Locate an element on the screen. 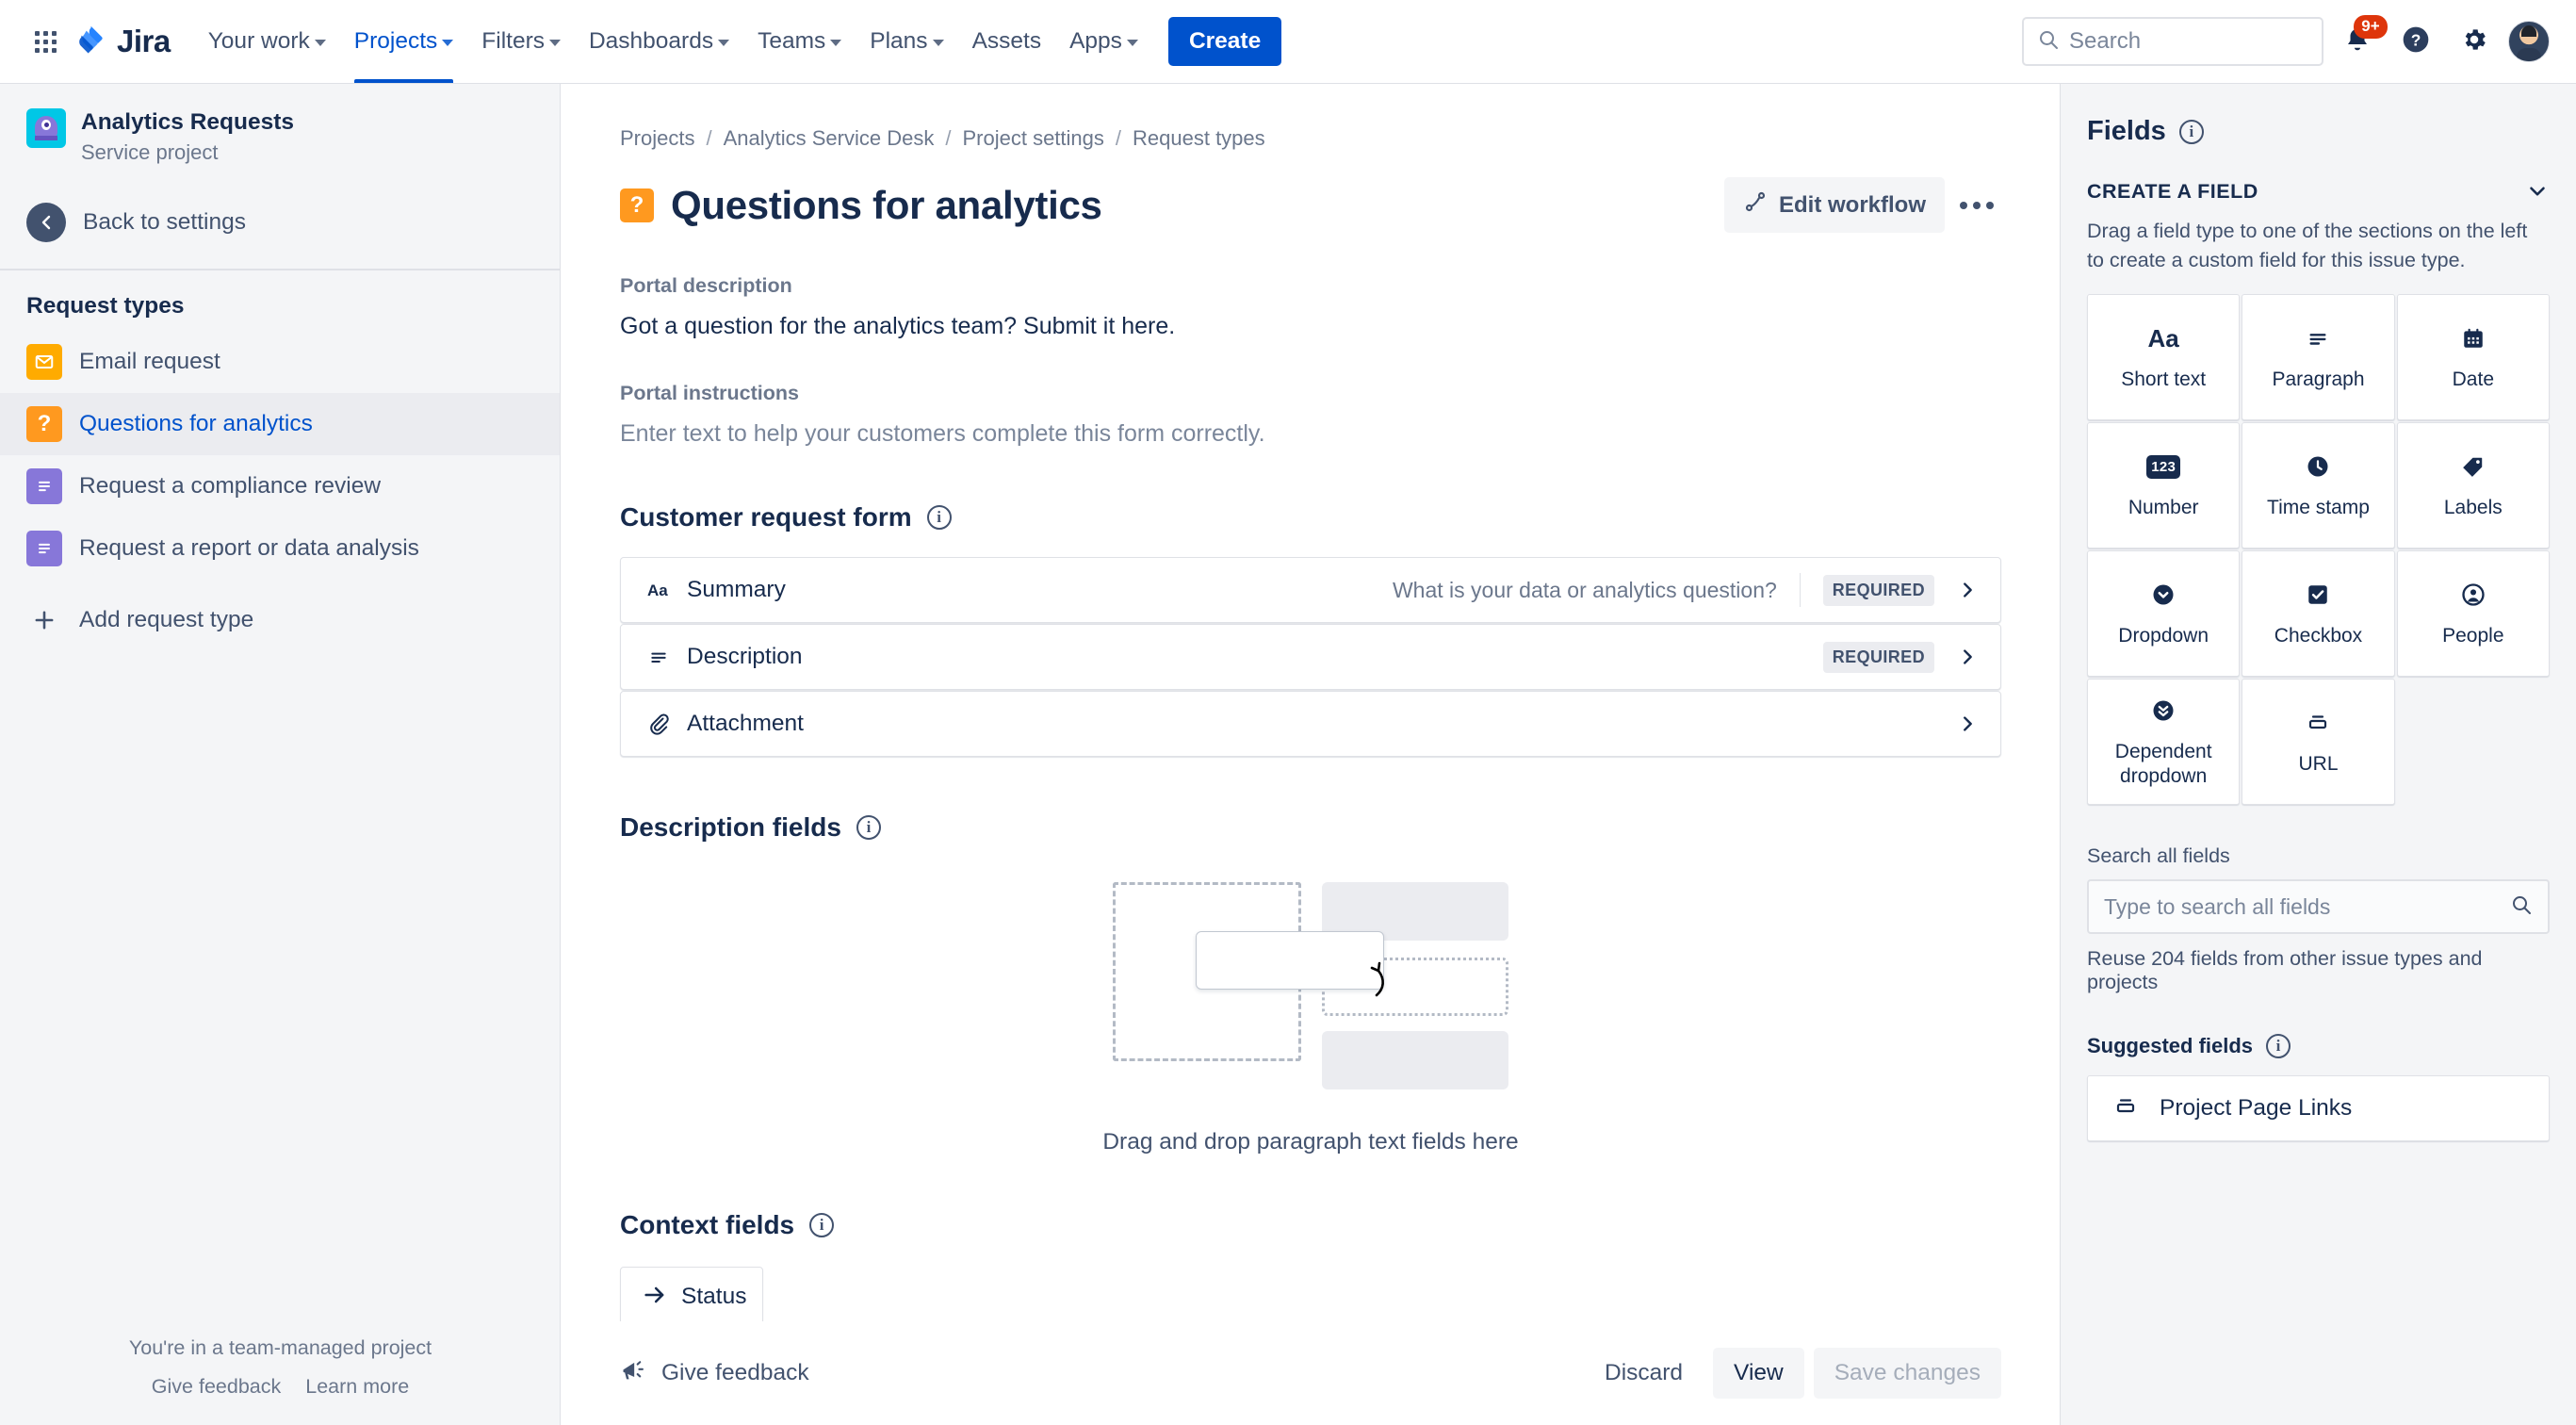 This screenshot has width=2576, height=1425. nav-item-plans: Plans is located at coordinates (906, 41).